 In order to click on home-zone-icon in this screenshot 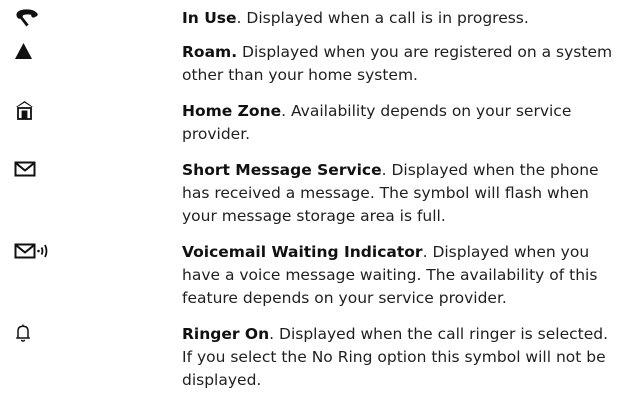, I will do `click(32, 112)`.